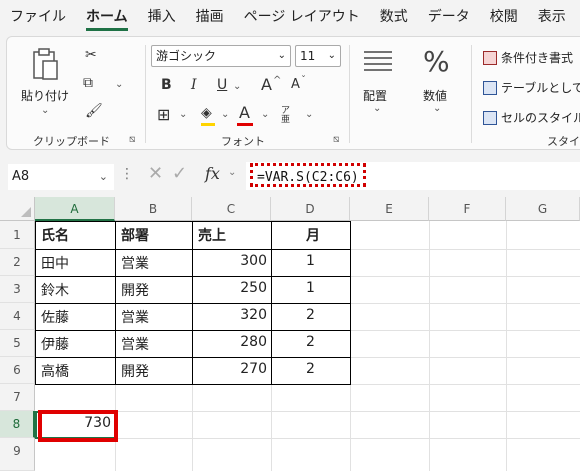  Describe the element at coordinates (17, 316) in the screenshot. I see `row-header-4: 4` at that location.